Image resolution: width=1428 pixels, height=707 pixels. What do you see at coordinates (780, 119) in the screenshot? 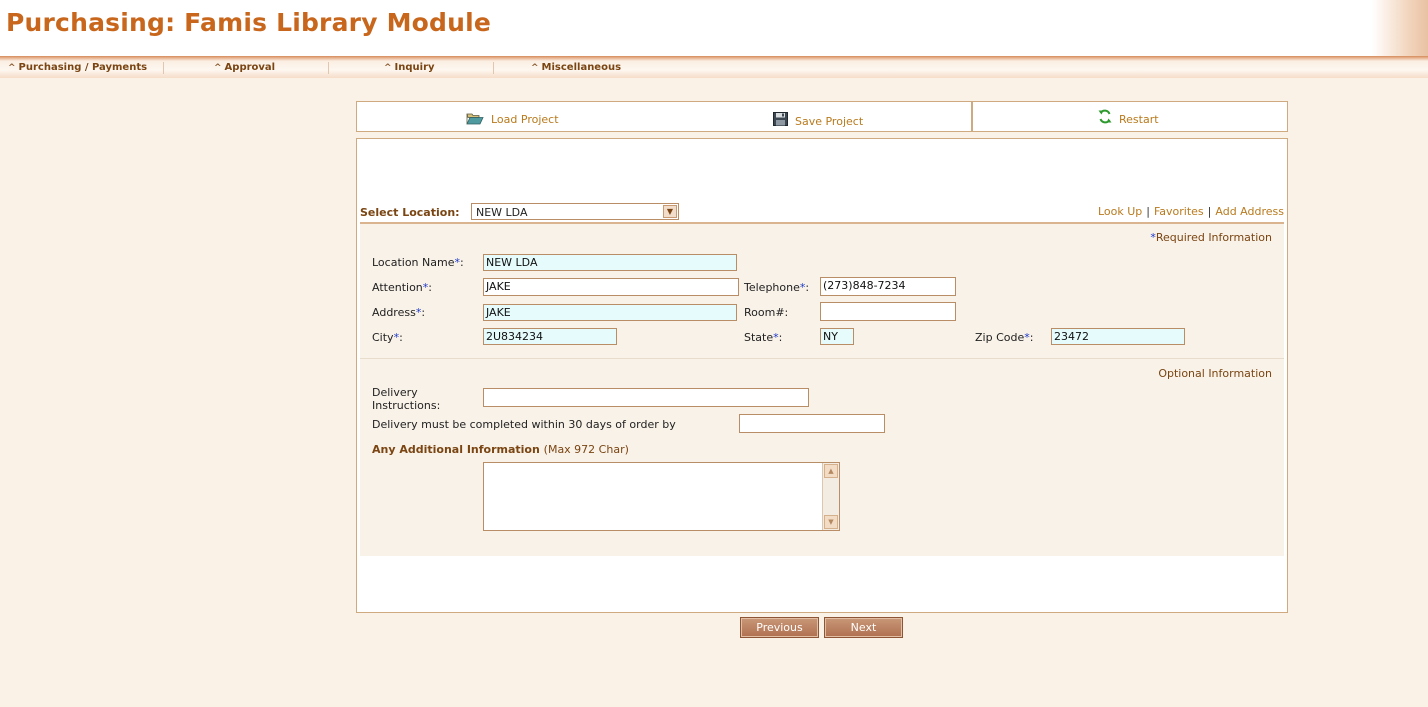
I see `floppy-disk-icon` at bounding box center [780, 119].